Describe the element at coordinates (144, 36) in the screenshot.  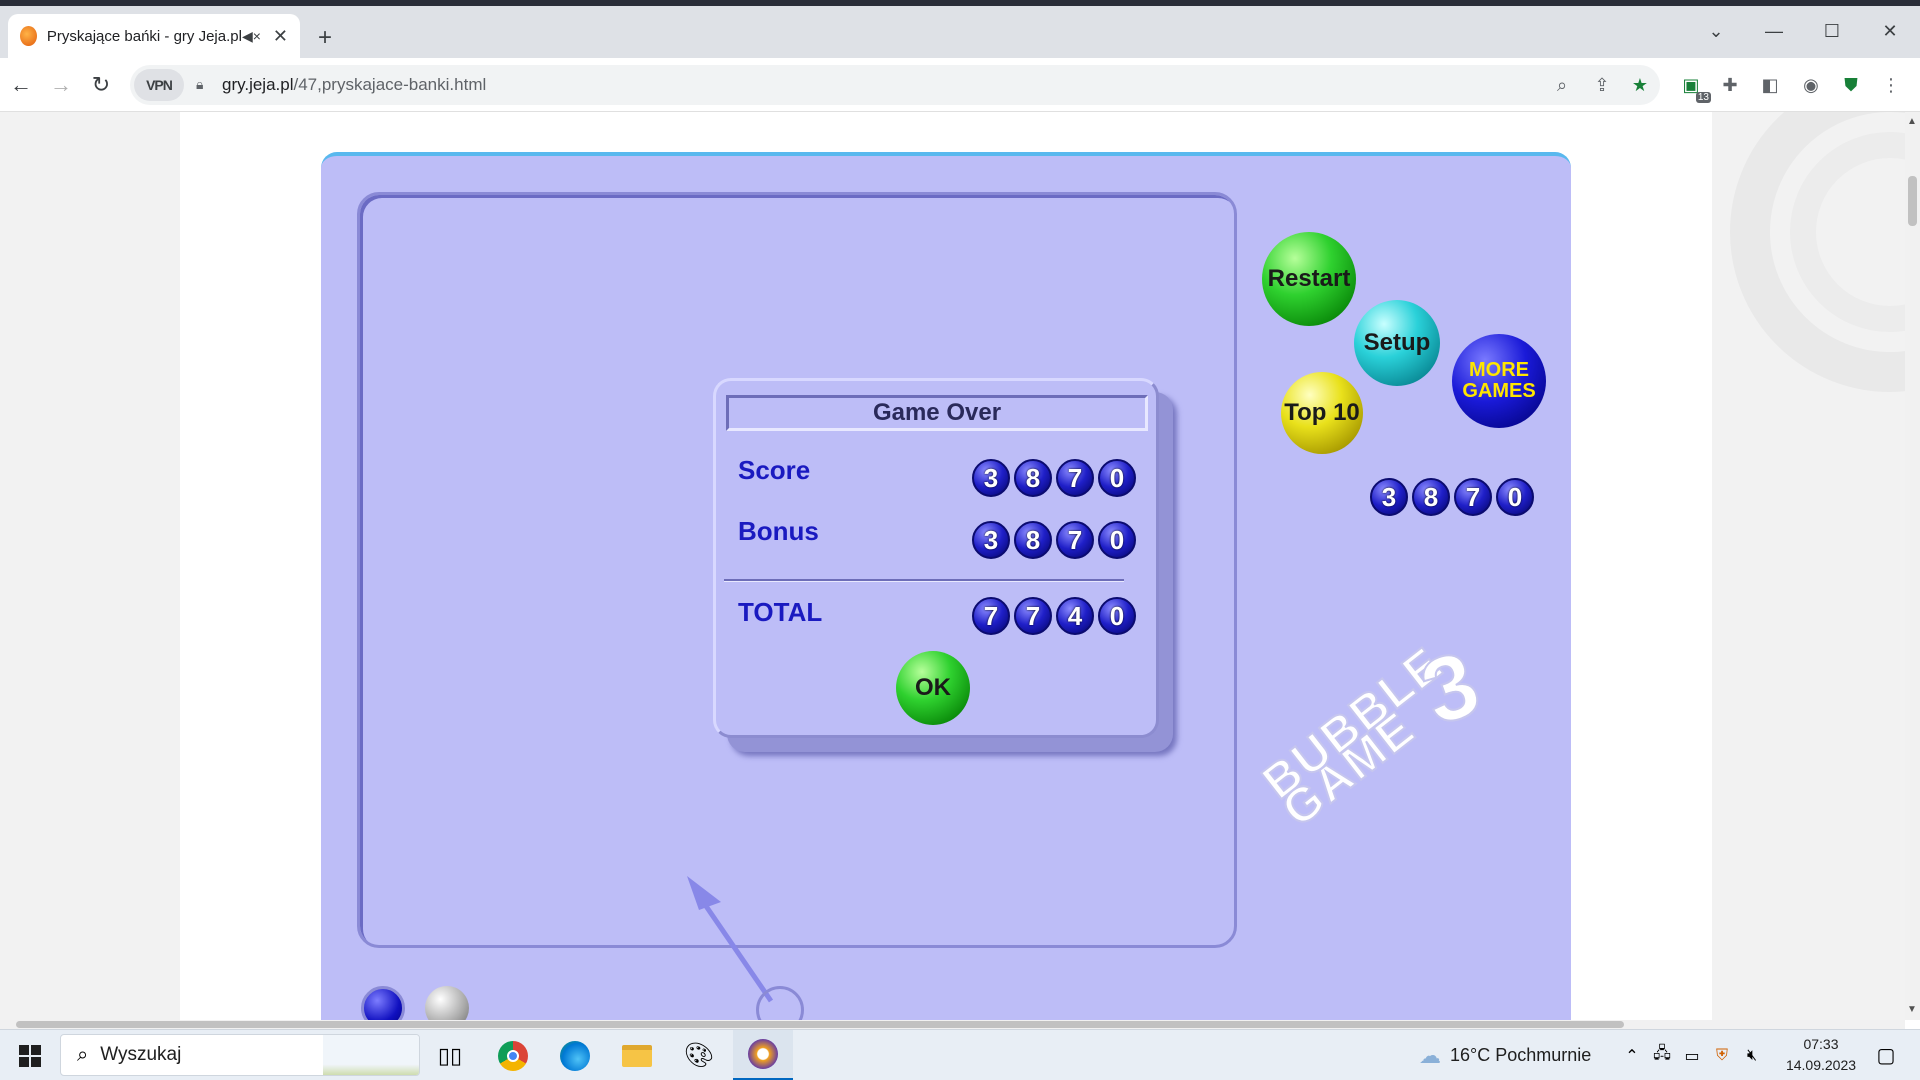
I see `tab-title: Pryskające bańki - gry Jeja.pl` at that location.